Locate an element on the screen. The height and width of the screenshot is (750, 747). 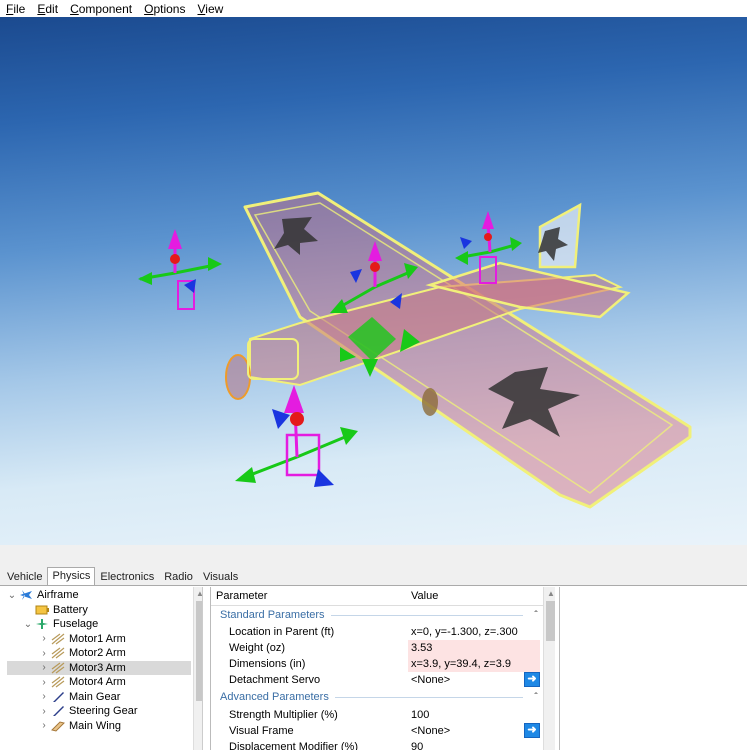
tree-item-label: Motor2 Arm is located at coordinates (97, 653).